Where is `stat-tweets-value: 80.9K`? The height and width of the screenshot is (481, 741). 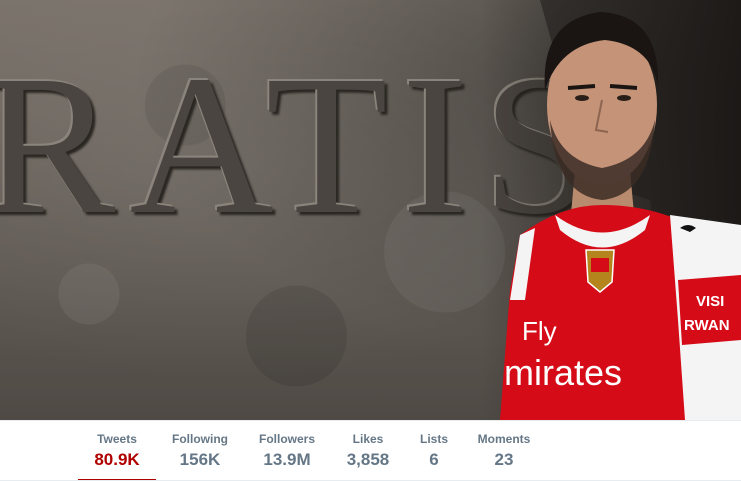 stat-tweets-value: 80.9K is located at coordinates (117, 459).